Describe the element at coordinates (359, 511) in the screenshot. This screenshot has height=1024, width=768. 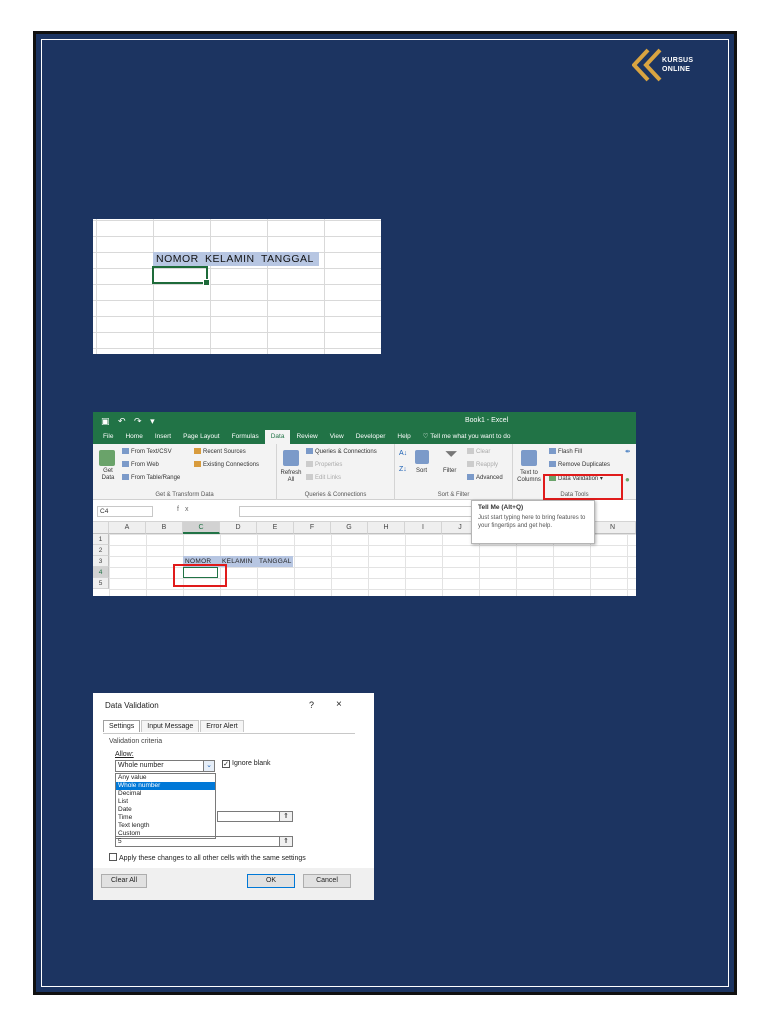
I see `formula-input` at that location.